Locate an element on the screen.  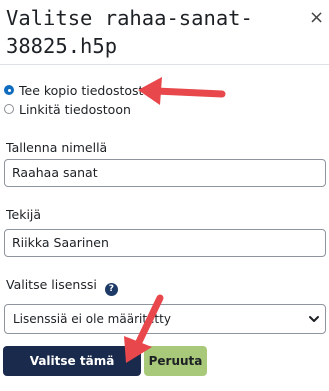
radio-link-file-label: Linkitä tiedostoon is located at coordinates (75, 109).